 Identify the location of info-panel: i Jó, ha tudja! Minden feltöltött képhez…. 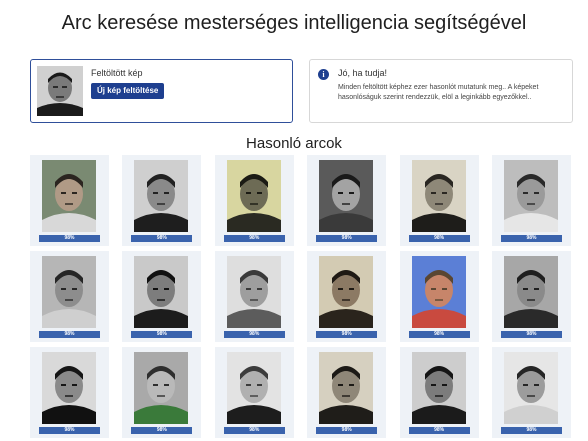
(441, 91).